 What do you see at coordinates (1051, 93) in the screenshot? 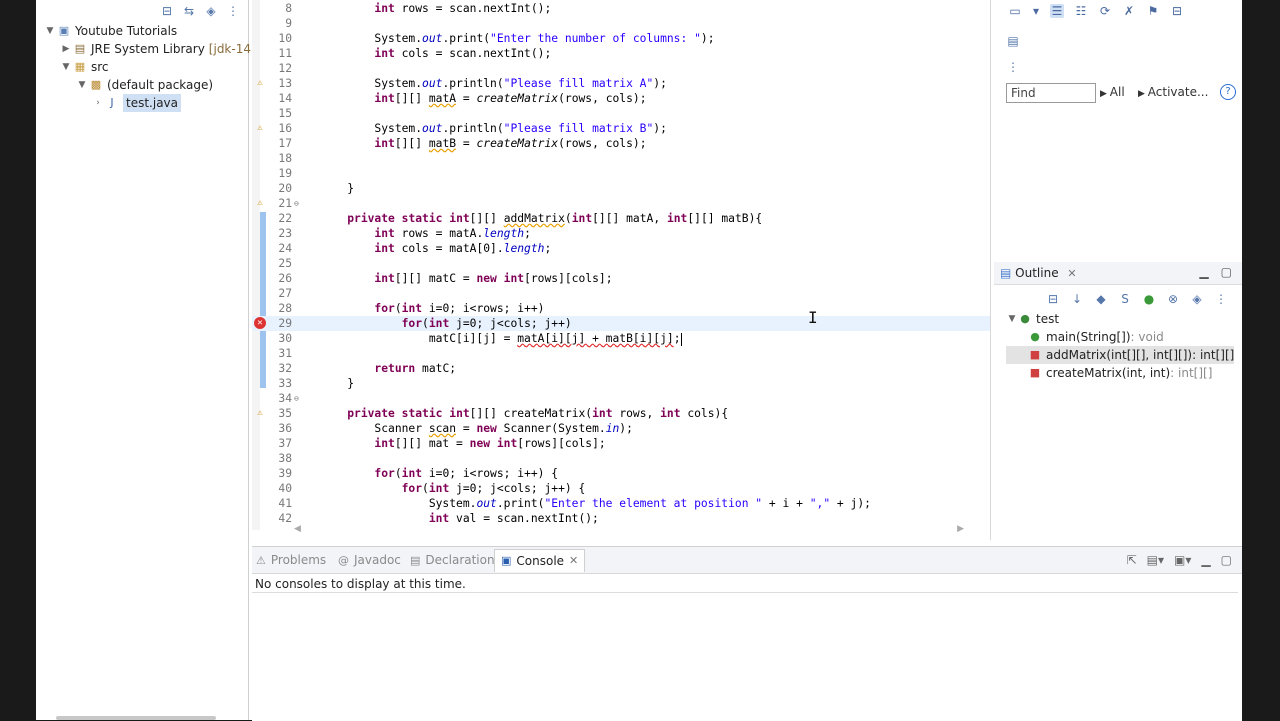
I see `task-find-input: Find` at bounding box center [1051, 93].